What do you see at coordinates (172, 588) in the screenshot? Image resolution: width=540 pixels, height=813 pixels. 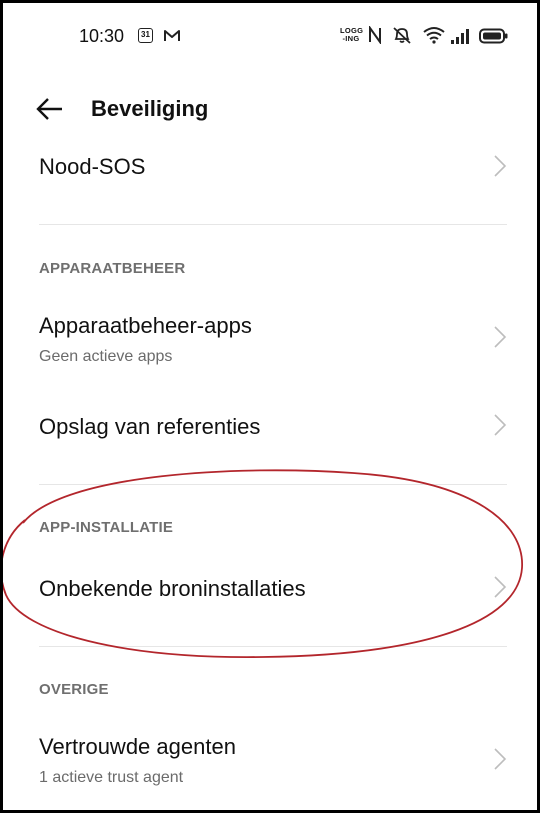 I see `list-item-title: Onbekende broninstallaties` at bounding box center [172, 588].